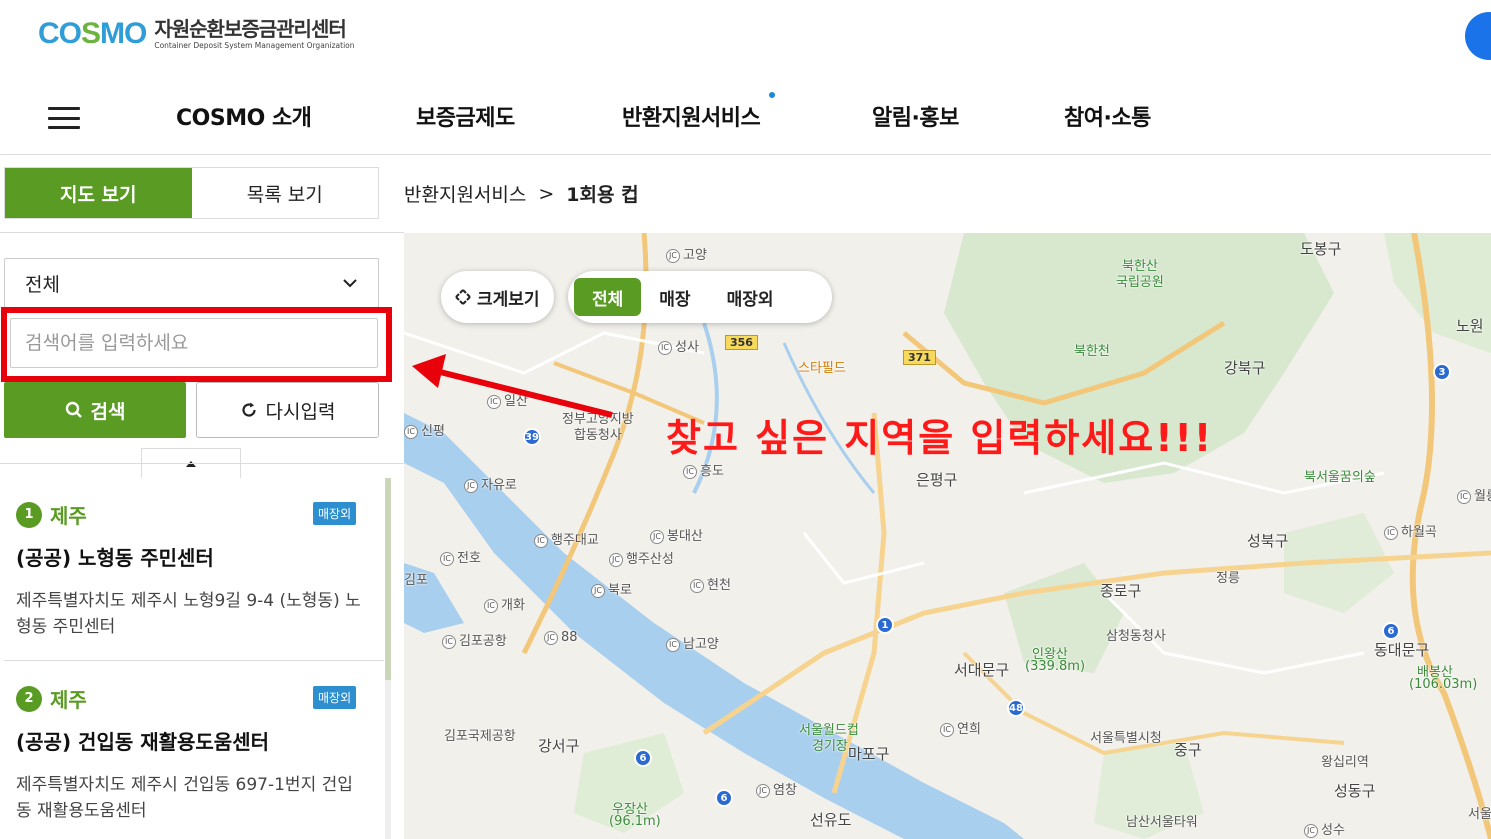 This screenshot has height=839, width=1491. I want to click on map-label-wangsimni: 왕십리역, so click(1345, 762).